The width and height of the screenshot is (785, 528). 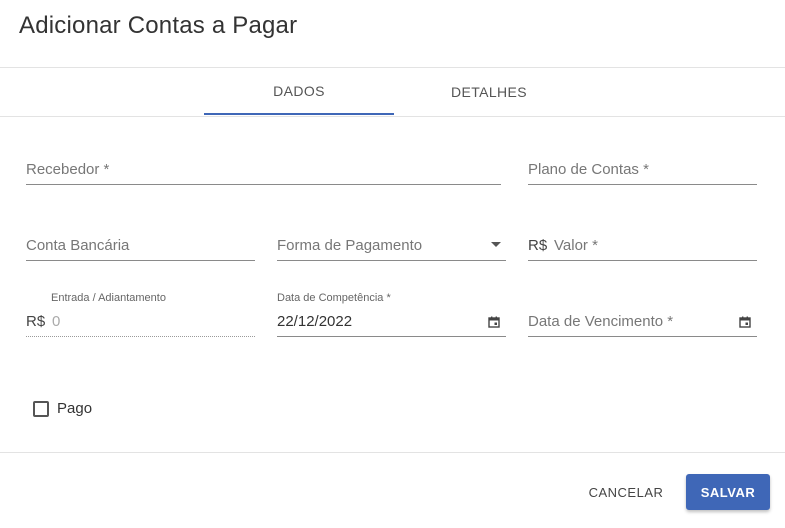 What do you see at coordinates (392, 116) in the screenshot?
I see `tabs-divider` at bounding box center [392, 116].